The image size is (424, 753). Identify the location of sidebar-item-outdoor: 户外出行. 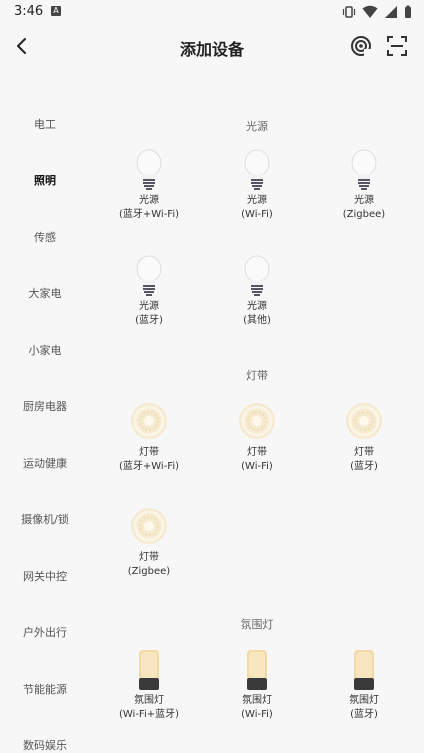
(45, 632).